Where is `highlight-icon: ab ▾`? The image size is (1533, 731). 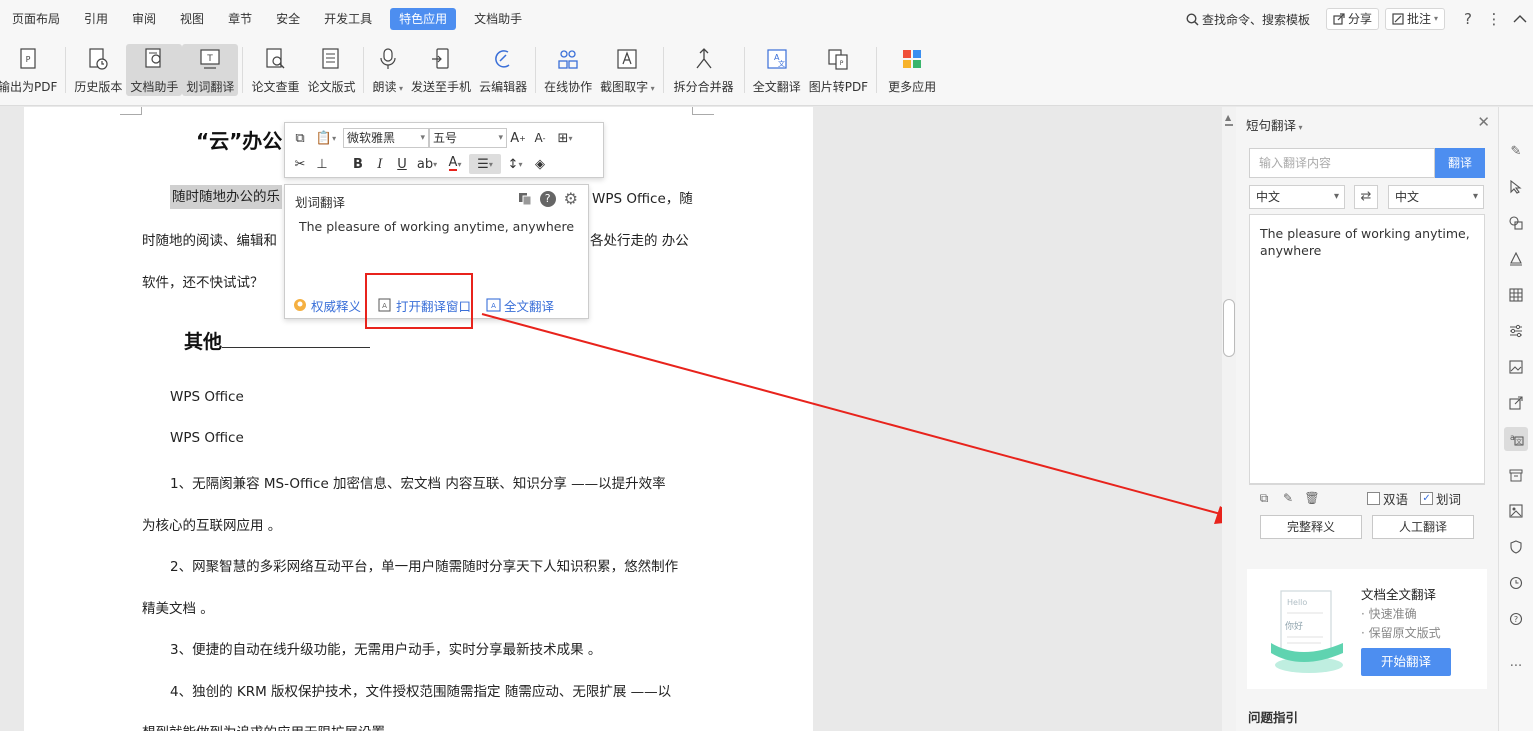
highlight-icon: ab ▾ is located at coordinates (427, 164).